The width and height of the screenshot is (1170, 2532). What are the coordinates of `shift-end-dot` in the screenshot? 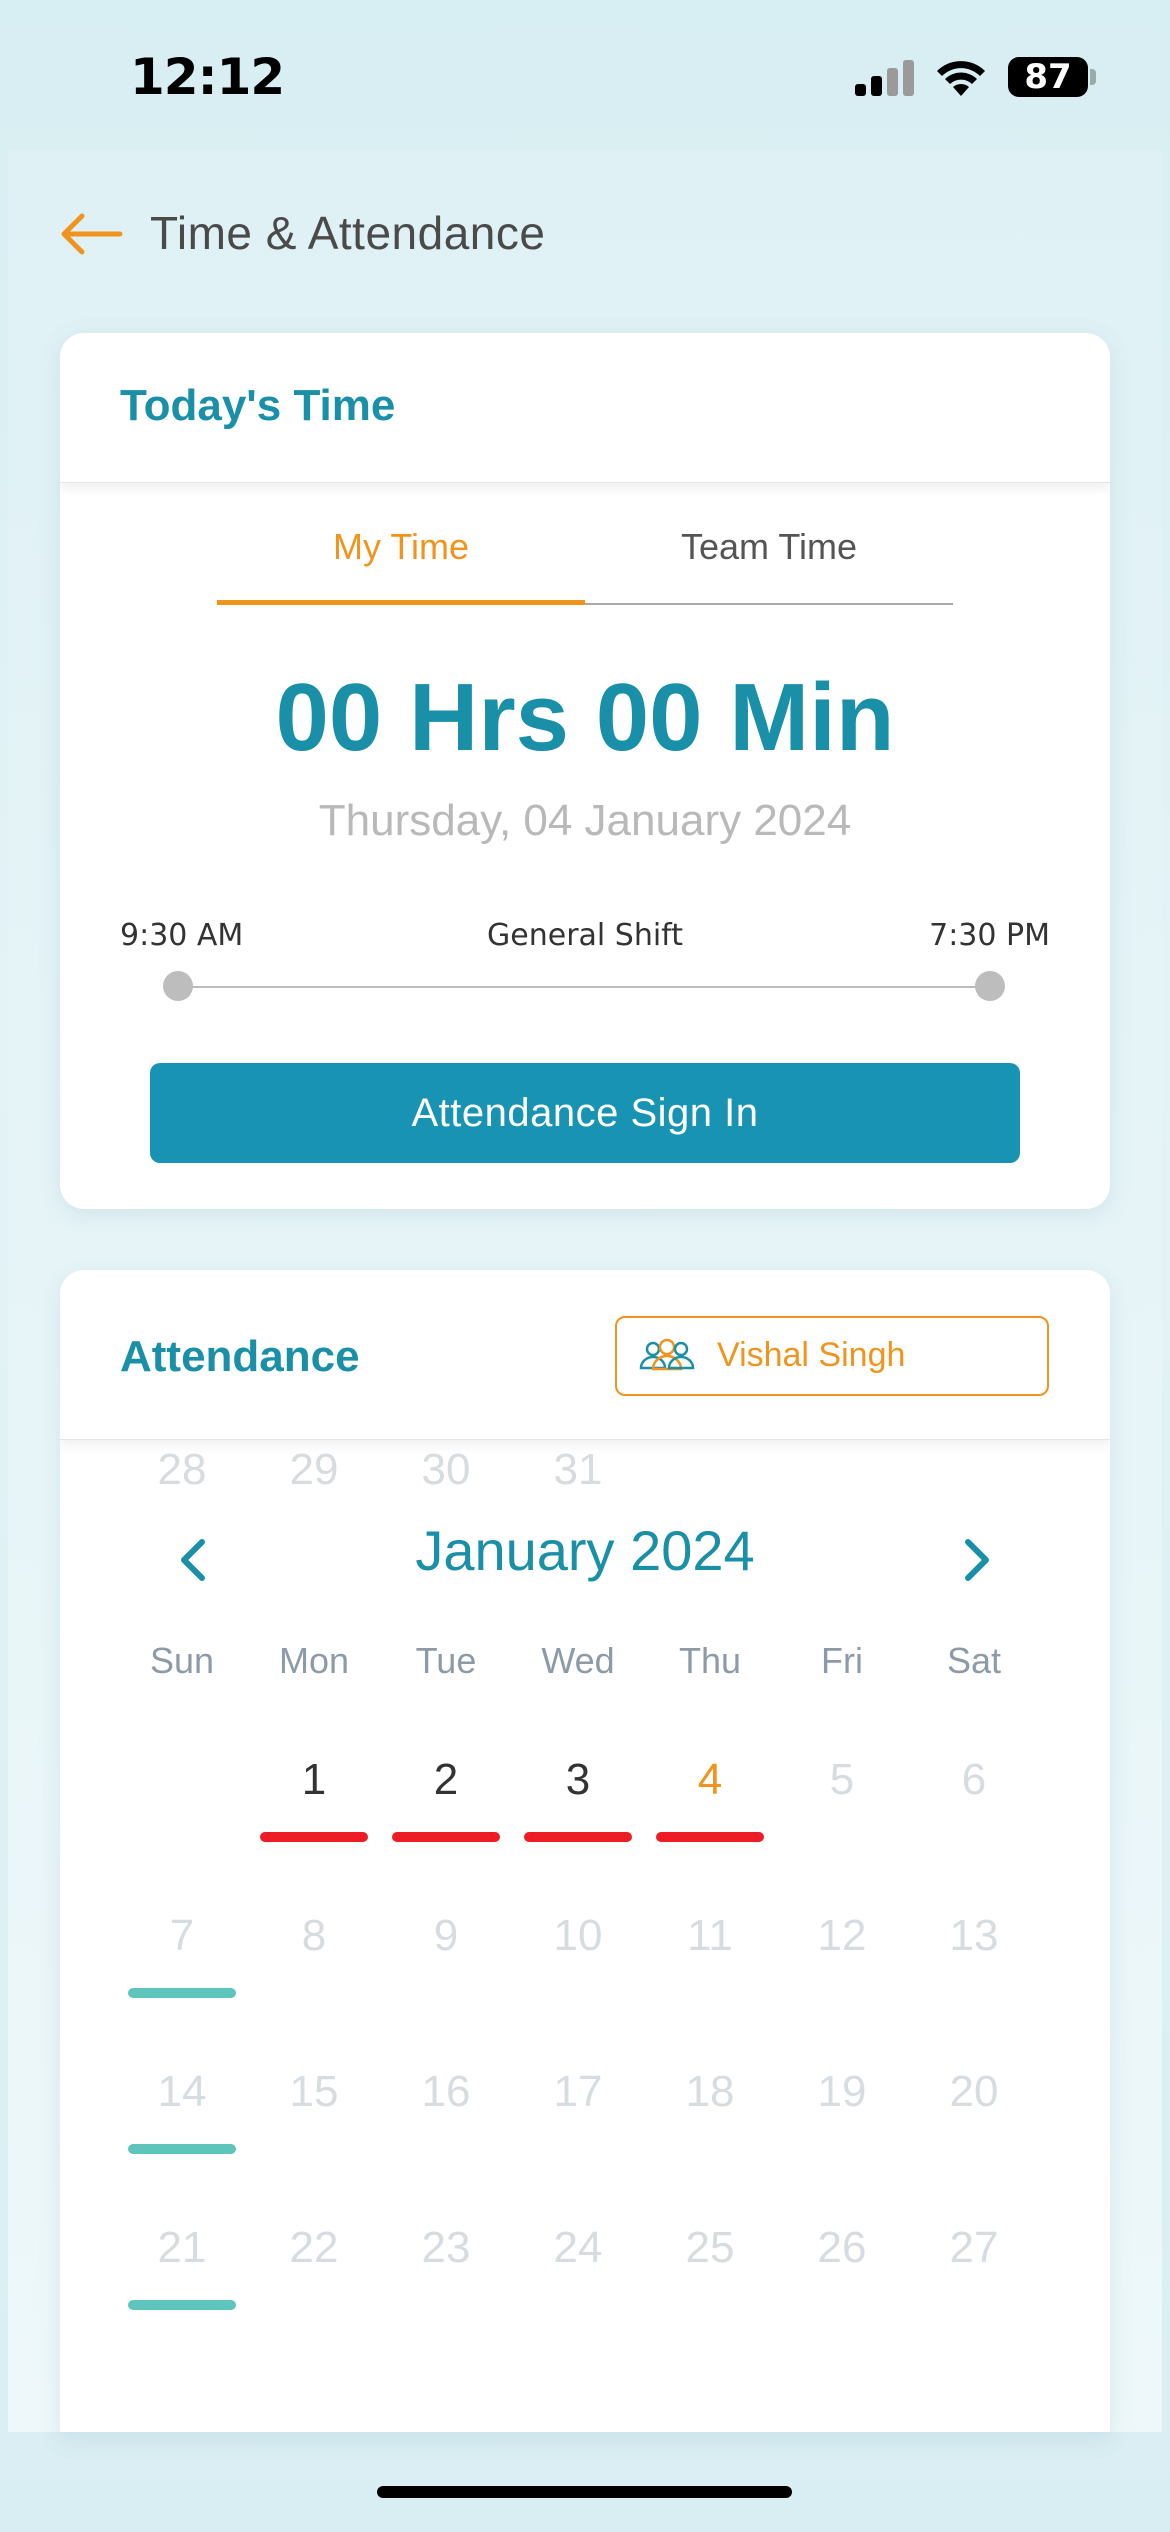 It's located at (990, 986).